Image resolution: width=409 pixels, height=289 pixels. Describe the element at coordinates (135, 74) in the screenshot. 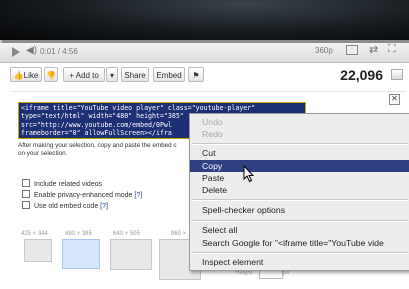

I see `share-button: Share` at that location.